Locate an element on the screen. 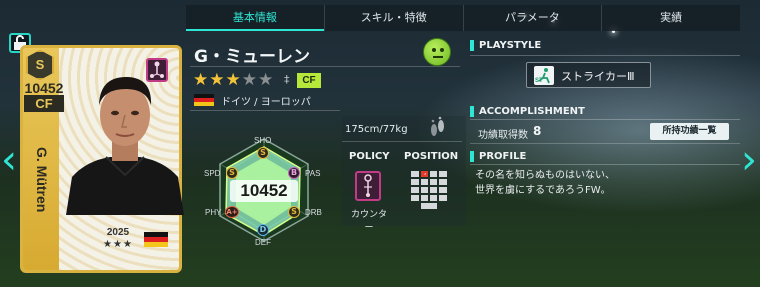  accomplishment-count: 8 is located at coordinates (537, 131).